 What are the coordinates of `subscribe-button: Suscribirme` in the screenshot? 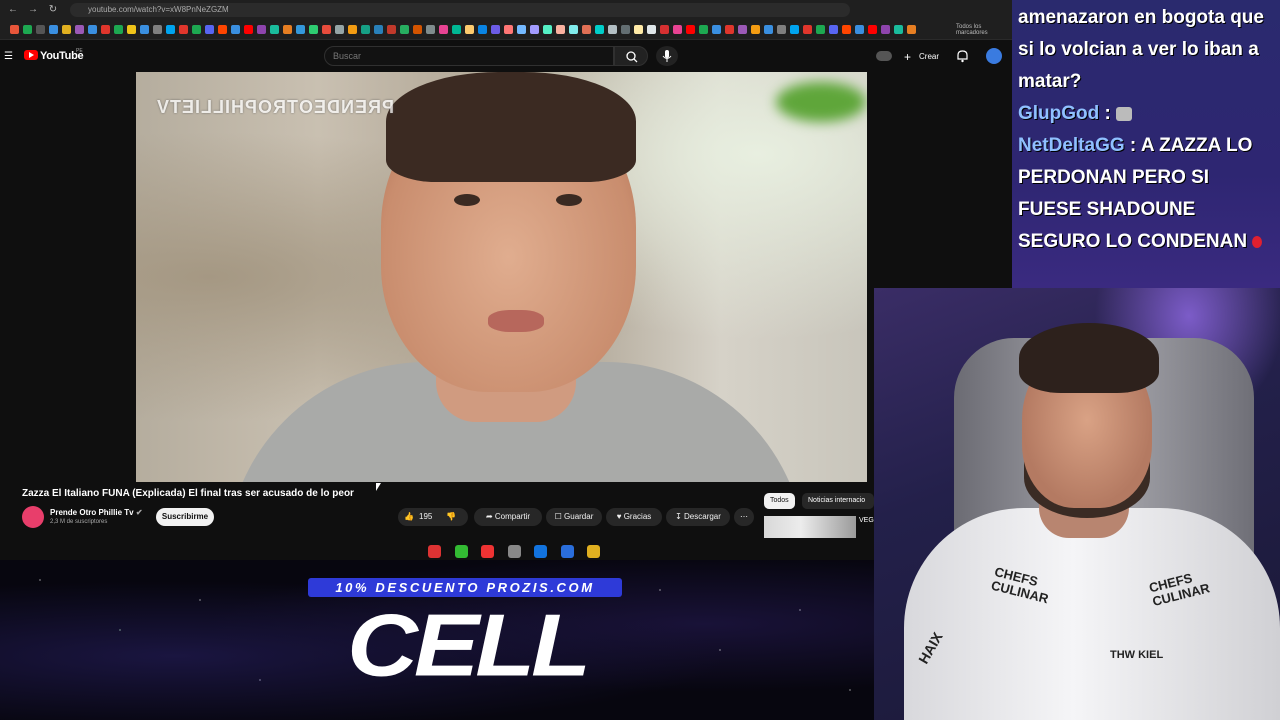 It's located at (185, 517).